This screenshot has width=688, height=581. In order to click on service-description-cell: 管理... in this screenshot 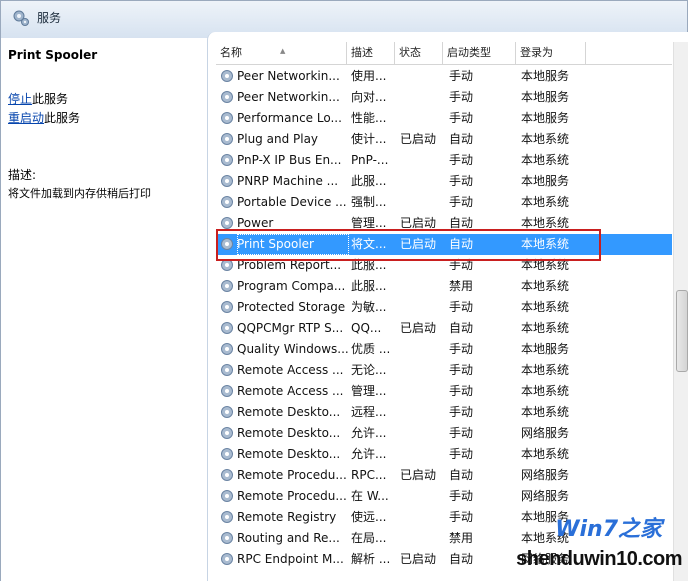, I will do `click(369, 223)`.